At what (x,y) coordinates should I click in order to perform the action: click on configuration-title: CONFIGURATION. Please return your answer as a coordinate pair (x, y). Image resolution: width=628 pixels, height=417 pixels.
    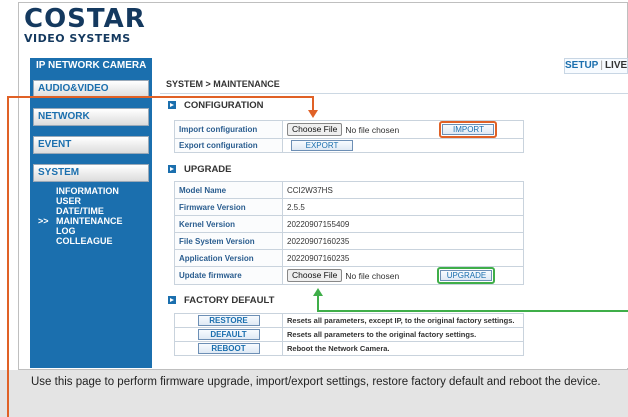
    Looking at the image, I should click on (224, 105).